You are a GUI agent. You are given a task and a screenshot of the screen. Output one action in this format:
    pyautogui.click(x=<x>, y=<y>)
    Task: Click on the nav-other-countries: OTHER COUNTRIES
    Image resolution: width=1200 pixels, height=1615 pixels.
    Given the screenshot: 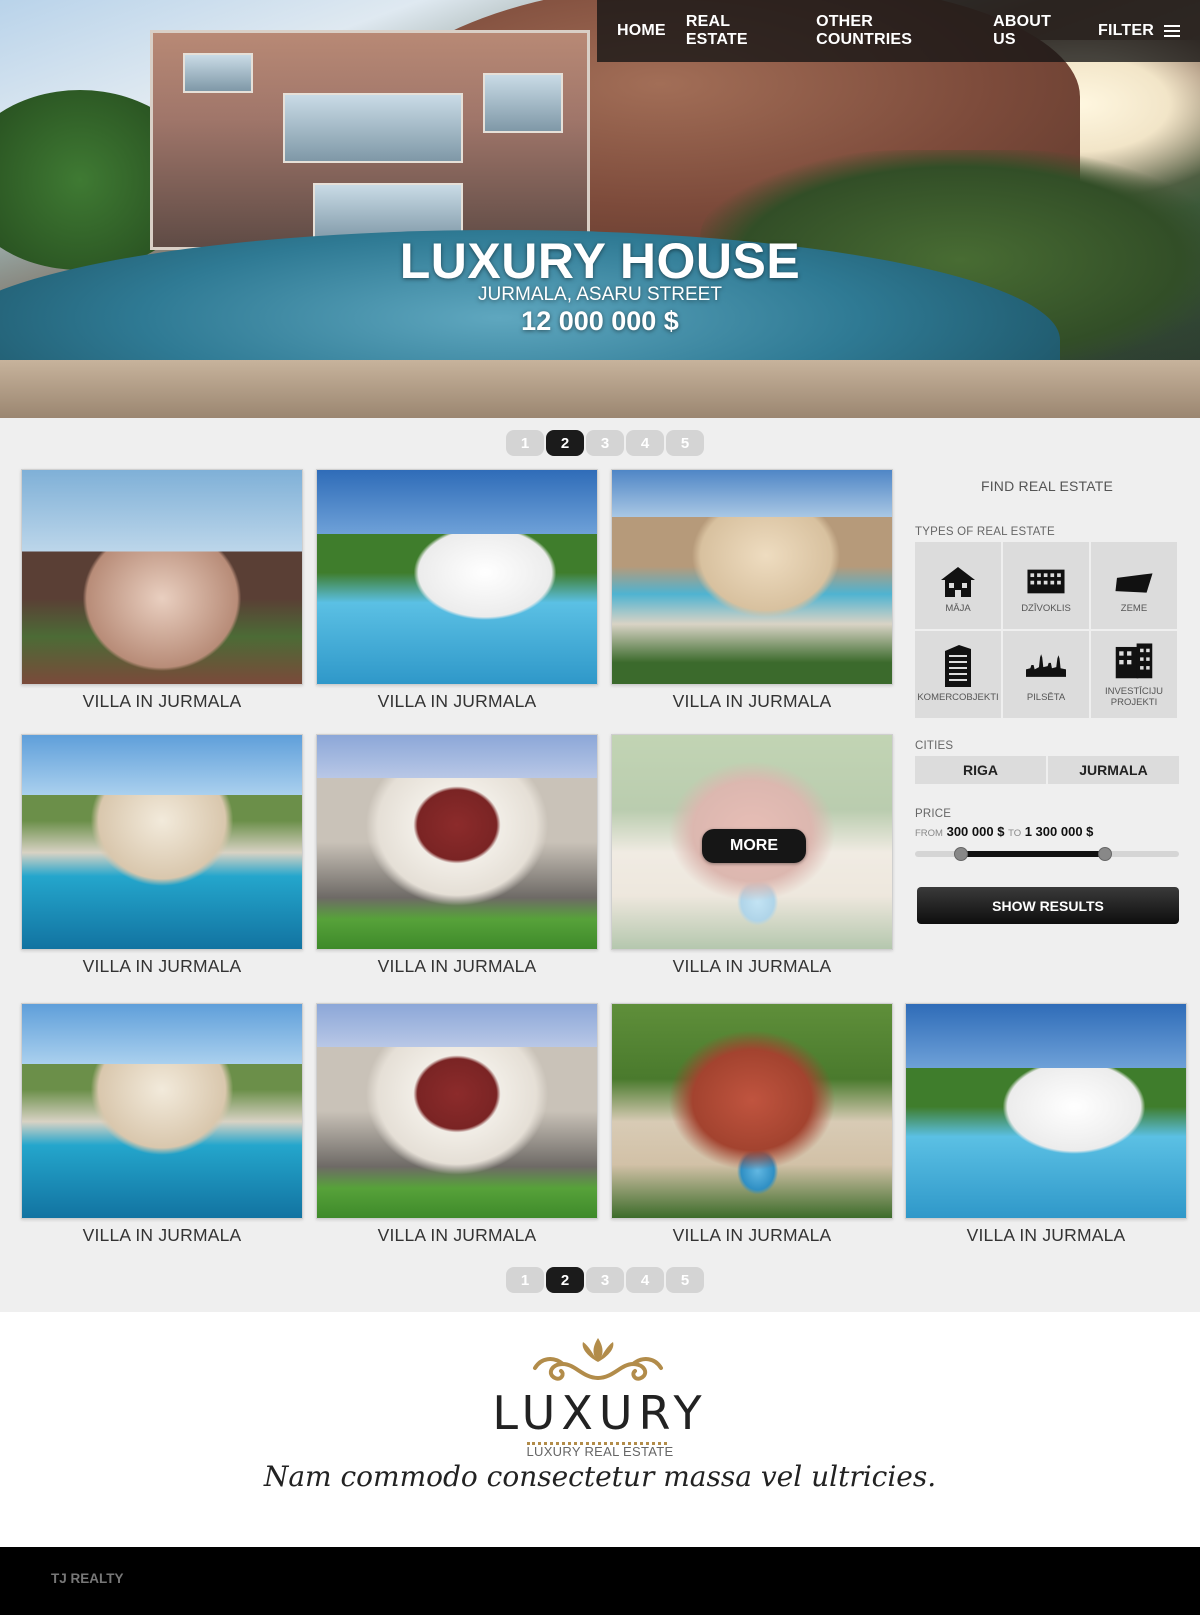 What is the action you would take?
    pyautogui.click(x=894, y=31)
    